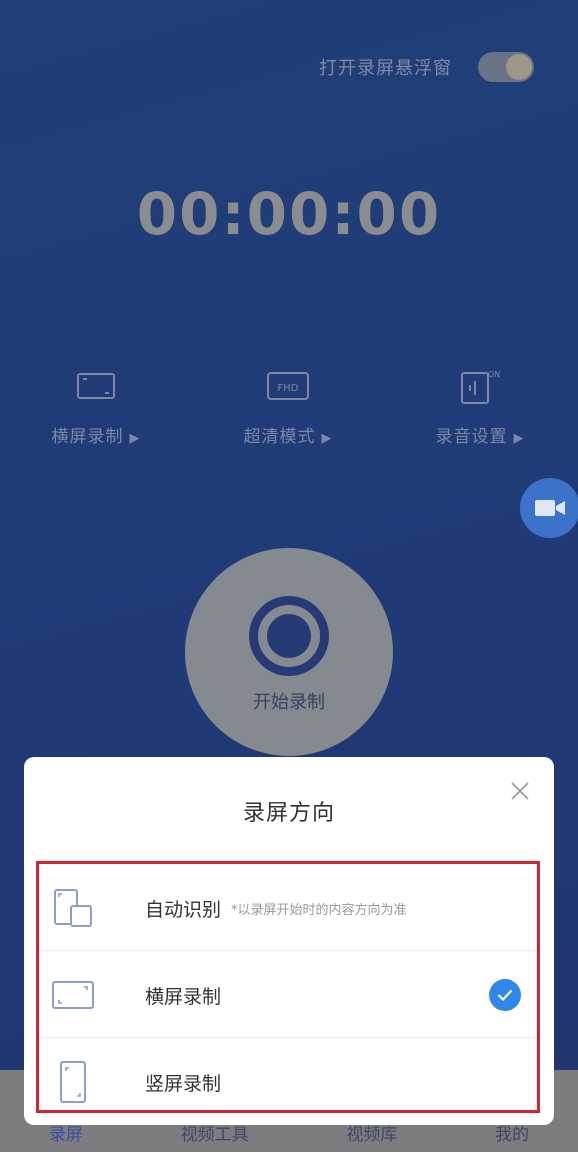  I want to click on record-icon, so click(289, 636).